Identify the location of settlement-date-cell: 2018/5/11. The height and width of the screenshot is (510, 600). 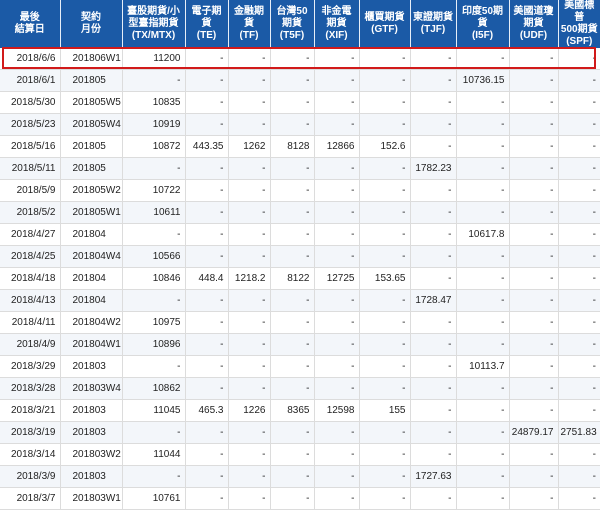
(30, 168).